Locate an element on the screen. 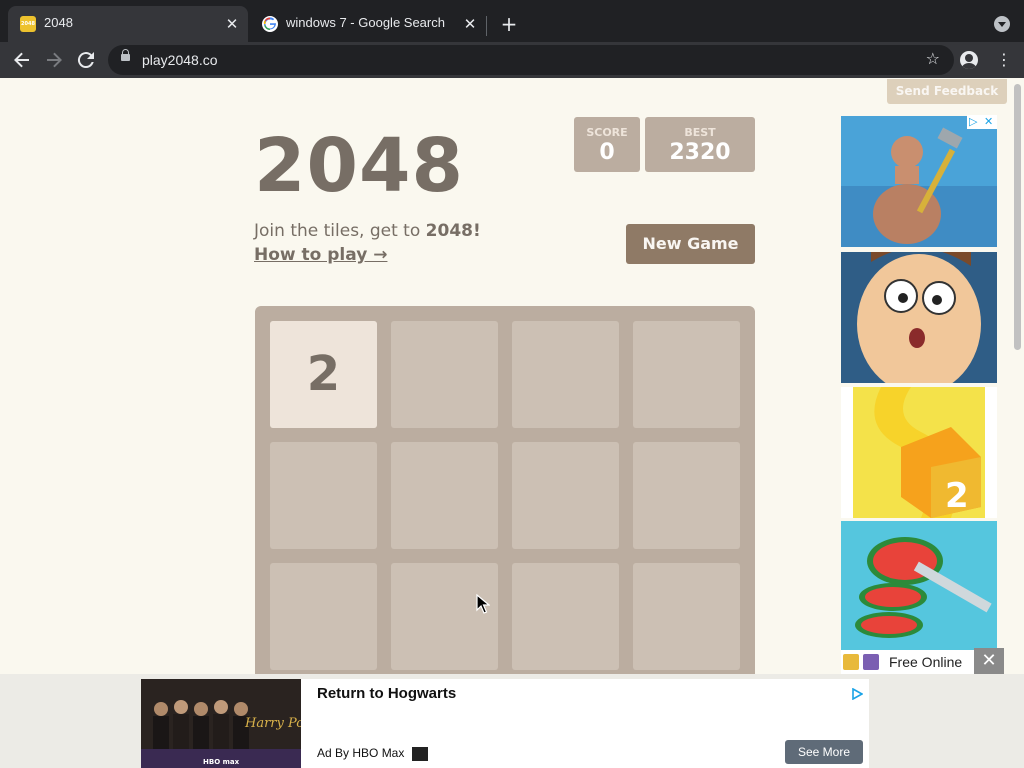 The image size is (1024, 768). ad-headline: Return to Hogwarts is located at coordinates (386, 693).